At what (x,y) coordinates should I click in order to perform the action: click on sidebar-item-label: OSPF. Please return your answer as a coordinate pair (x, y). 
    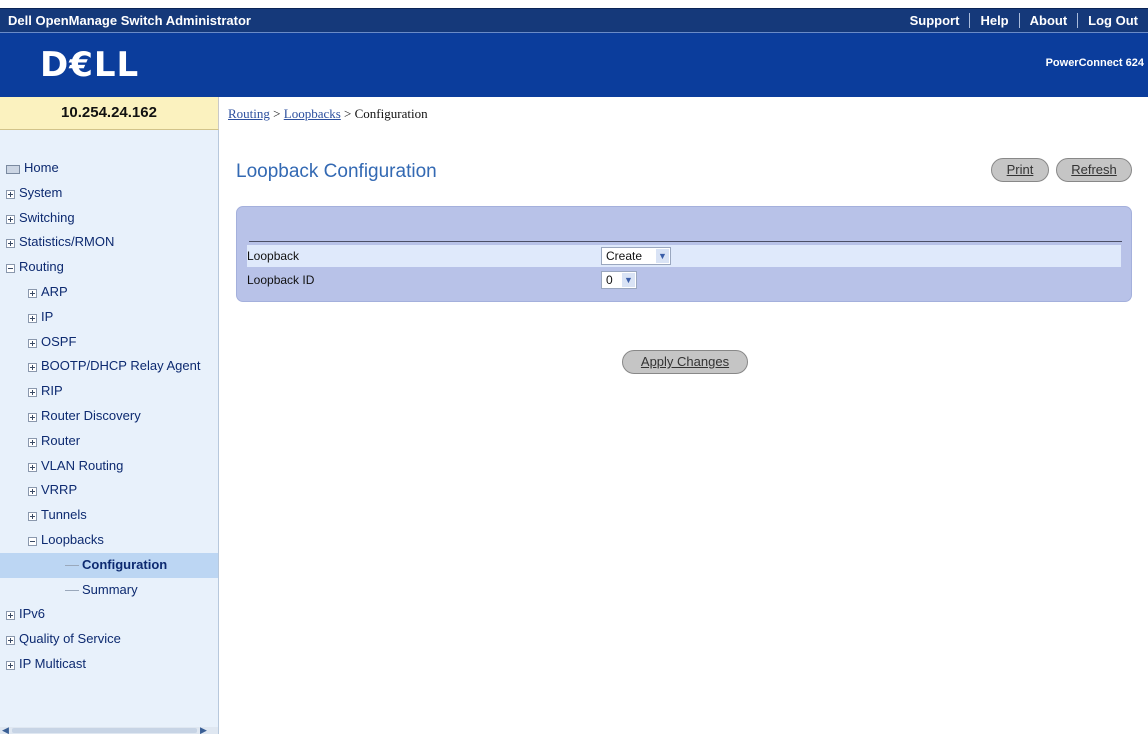
    Looking at the image, I should click on (59, 341).